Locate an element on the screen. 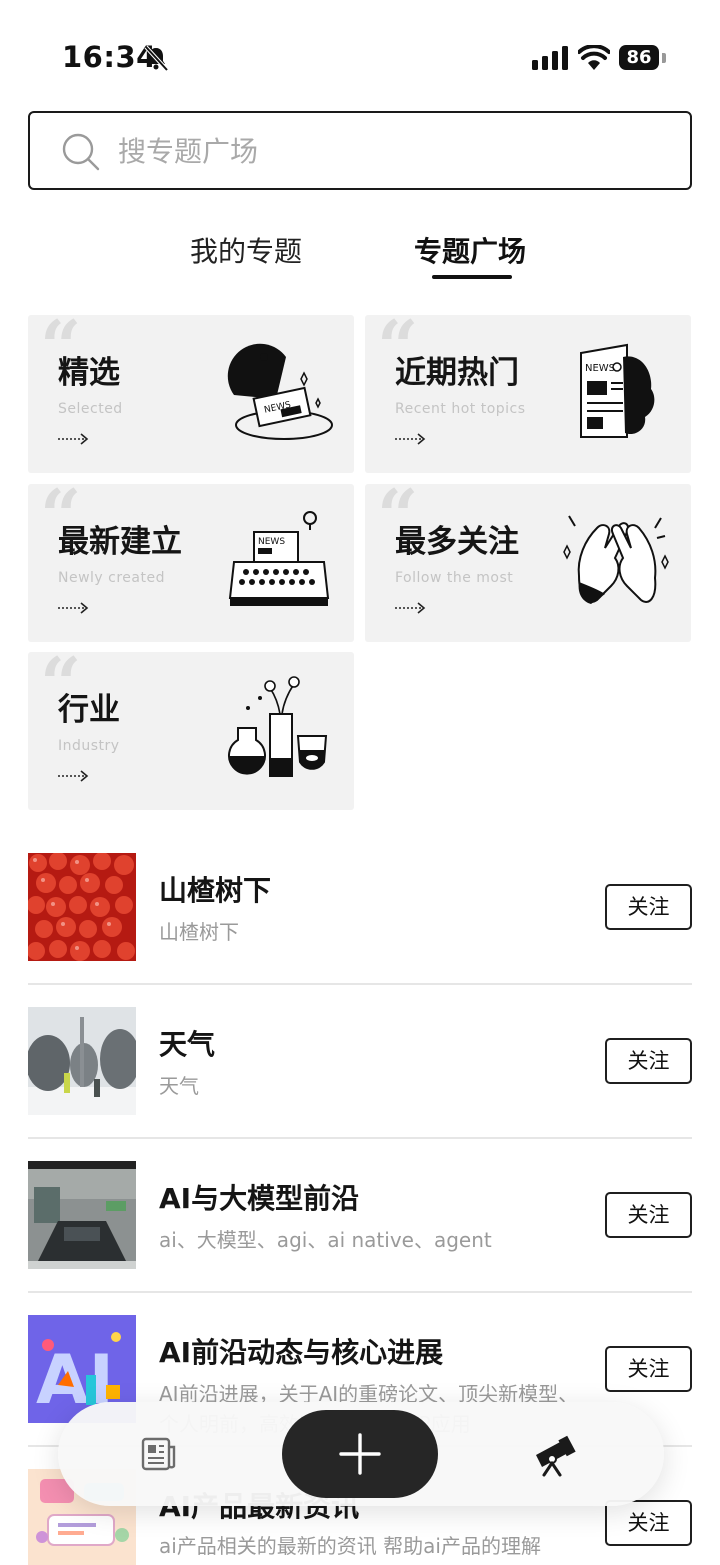 The width and height of the screenshot is (720, 1565). bottom-nav is located at coordinates (361, 1454).